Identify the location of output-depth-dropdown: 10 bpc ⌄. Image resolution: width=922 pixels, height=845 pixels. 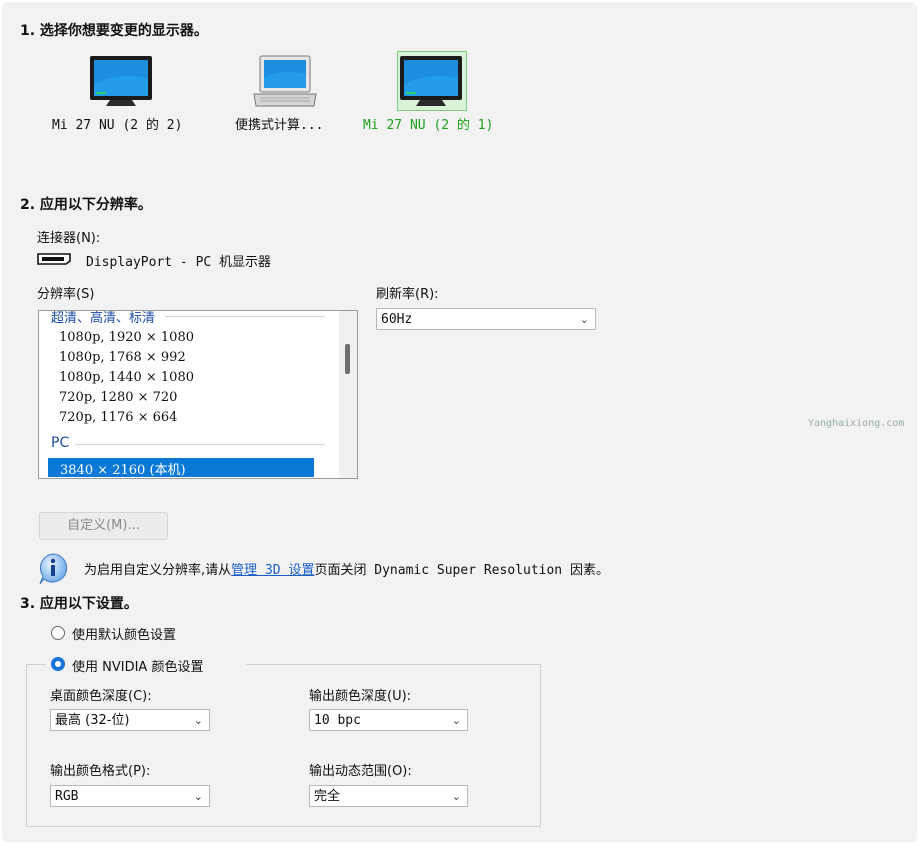
(388, 720).